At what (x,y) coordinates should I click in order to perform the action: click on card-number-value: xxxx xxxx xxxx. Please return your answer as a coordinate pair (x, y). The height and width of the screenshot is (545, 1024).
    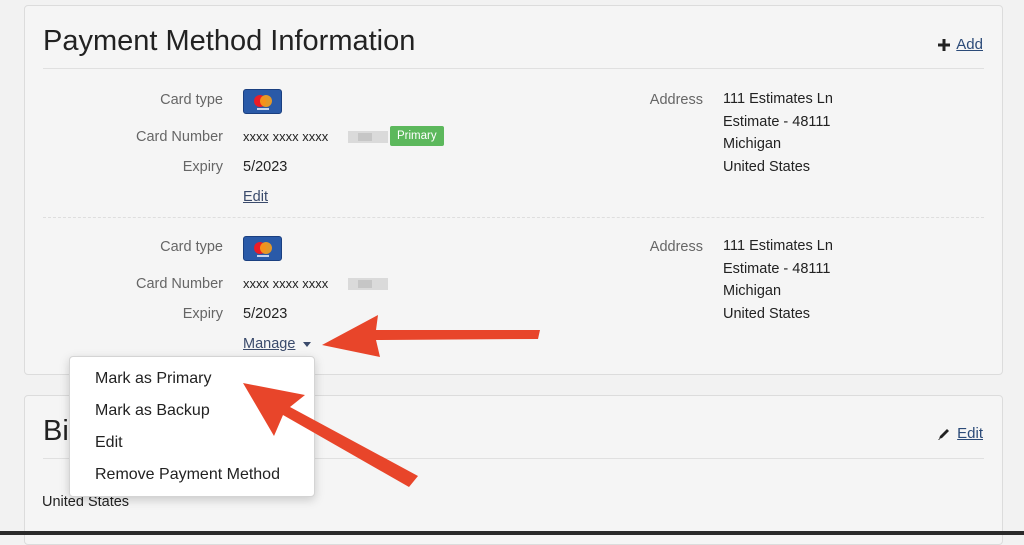
    Looking at the image, I should click on (315, 283).